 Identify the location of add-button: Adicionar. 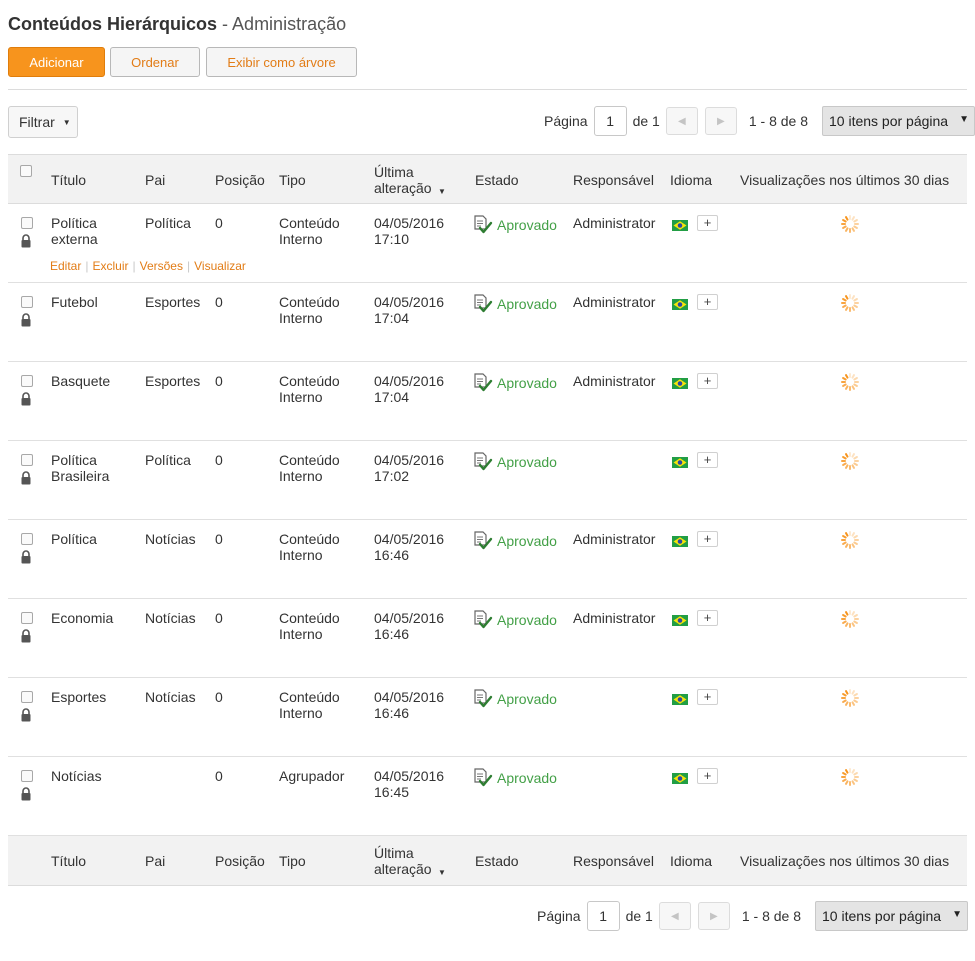
(56, 62).